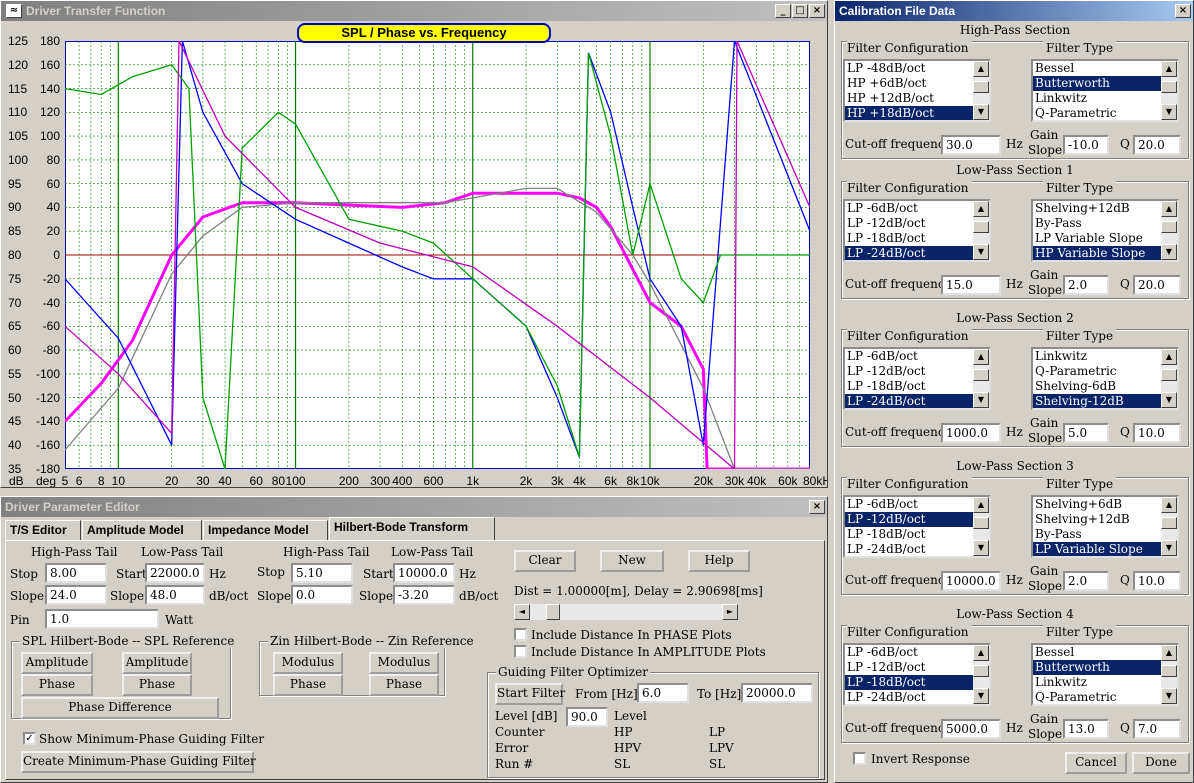 The width and height of the screenshot is (1194, 783). I want to click on list-item: Shelving+12dB, so click(1097, 208).